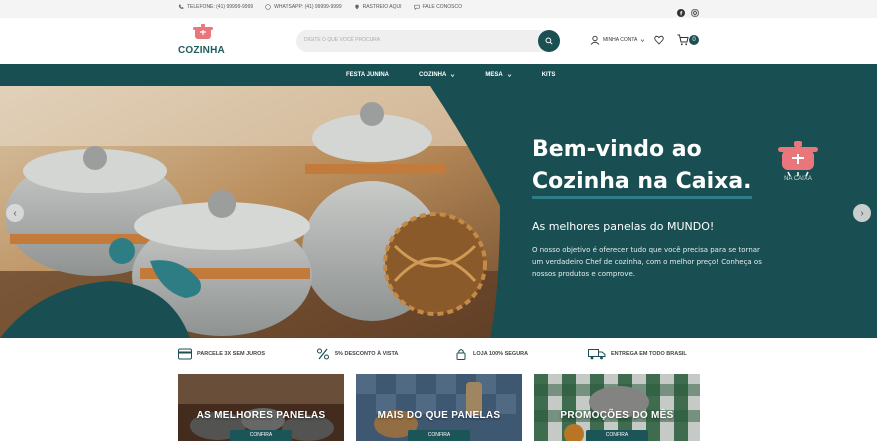 The image size is (877, 441). I want to click on nav-item-festa-junina: FESTA JUNINA, so click(367, 75).